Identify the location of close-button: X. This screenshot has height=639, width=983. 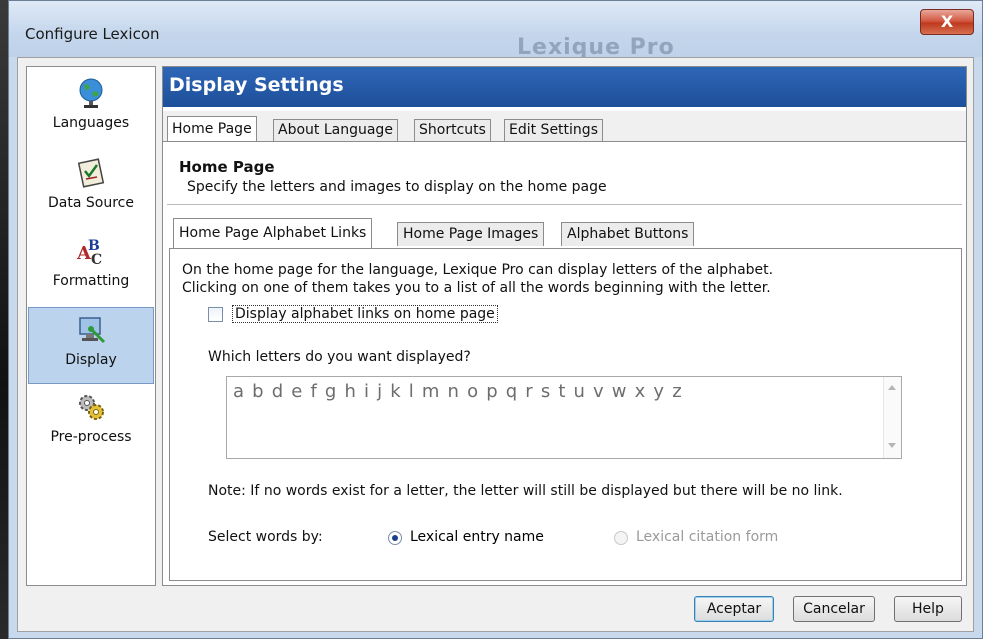
(947, 22).